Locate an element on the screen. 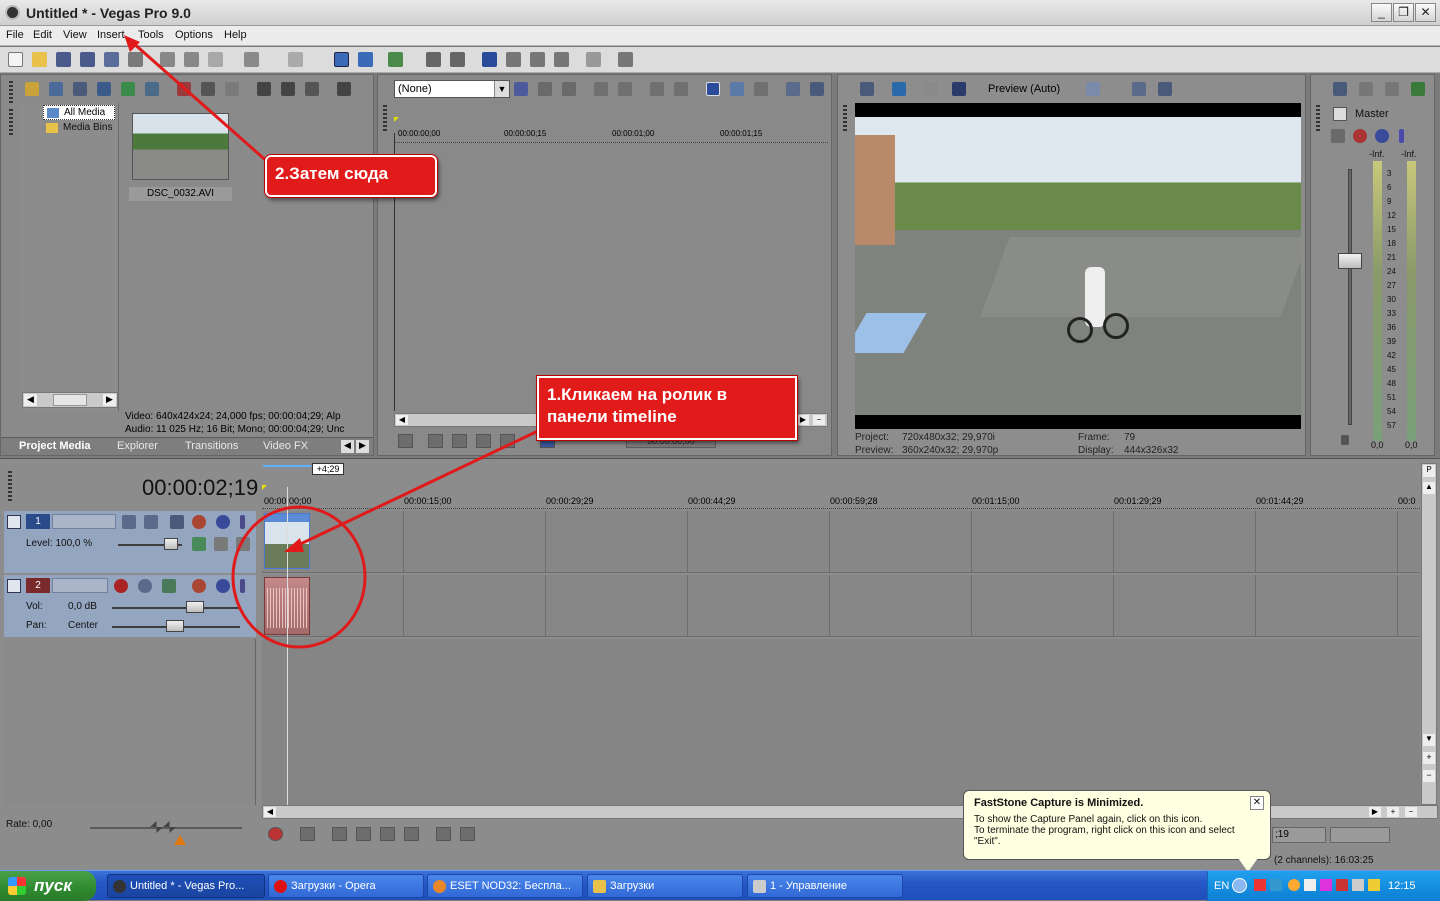  task-management: 1 - Управление is located at coordinates (825, 886).